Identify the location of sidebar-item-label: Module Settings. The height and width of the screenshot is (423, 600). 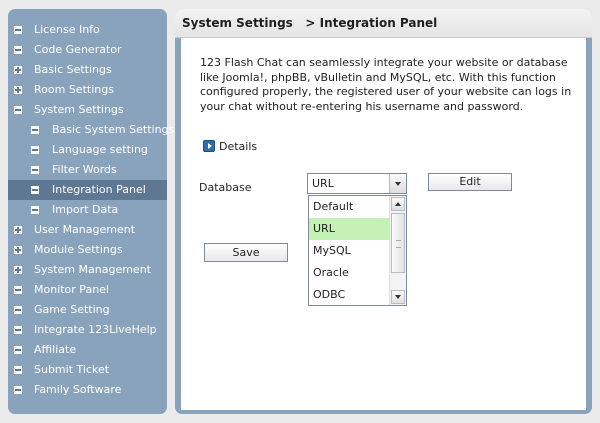
(78, 249).